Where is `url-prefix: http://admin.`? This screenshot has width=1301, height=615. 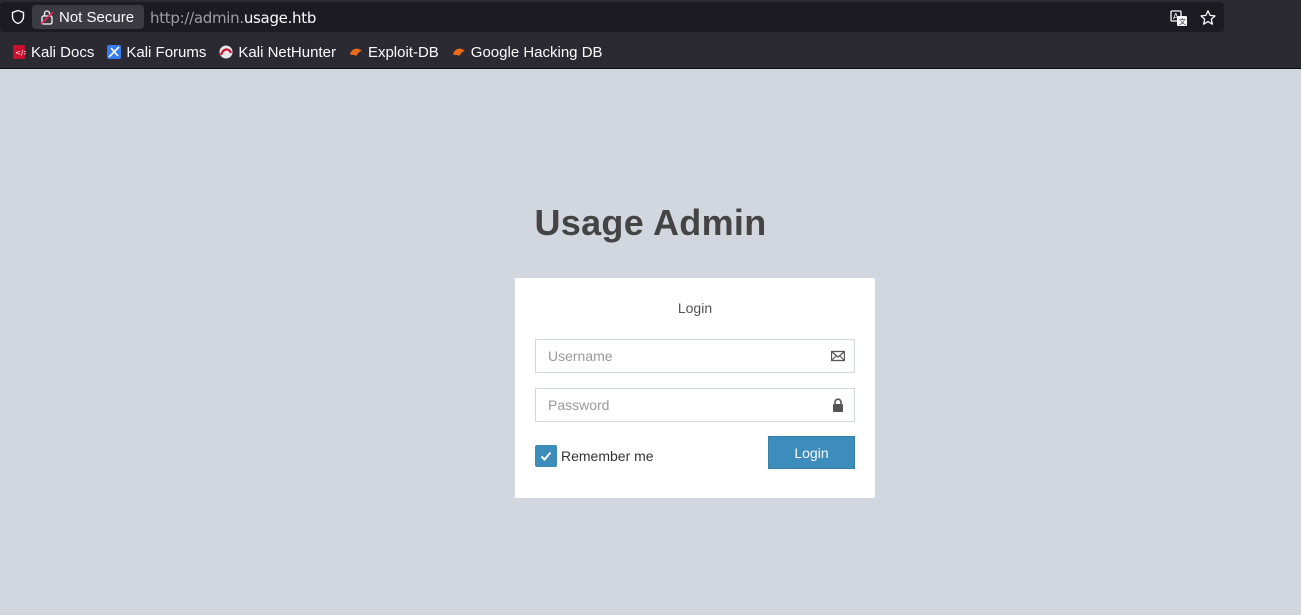 url-prefix: http://admin. is located at coordinates (197, 18).